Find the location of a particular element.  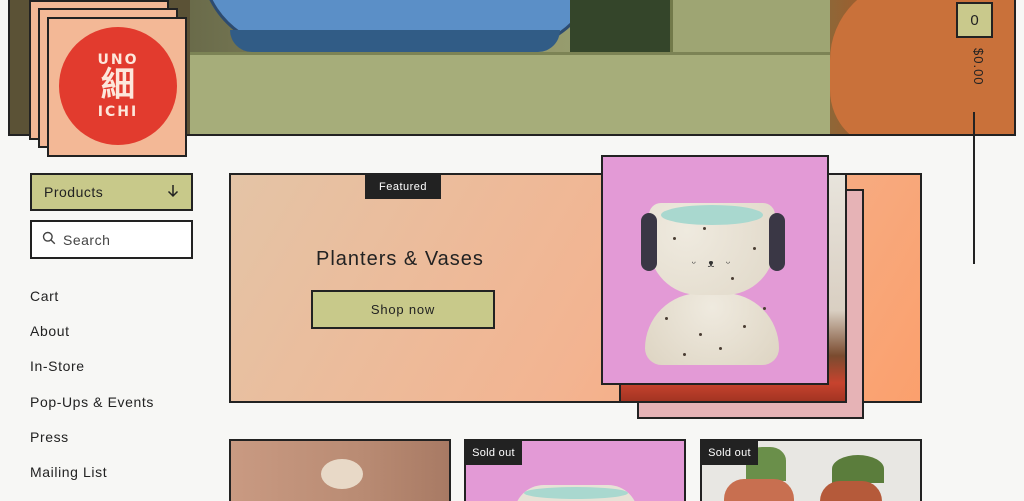

products-label: Products is located at coordinates (74, 192).